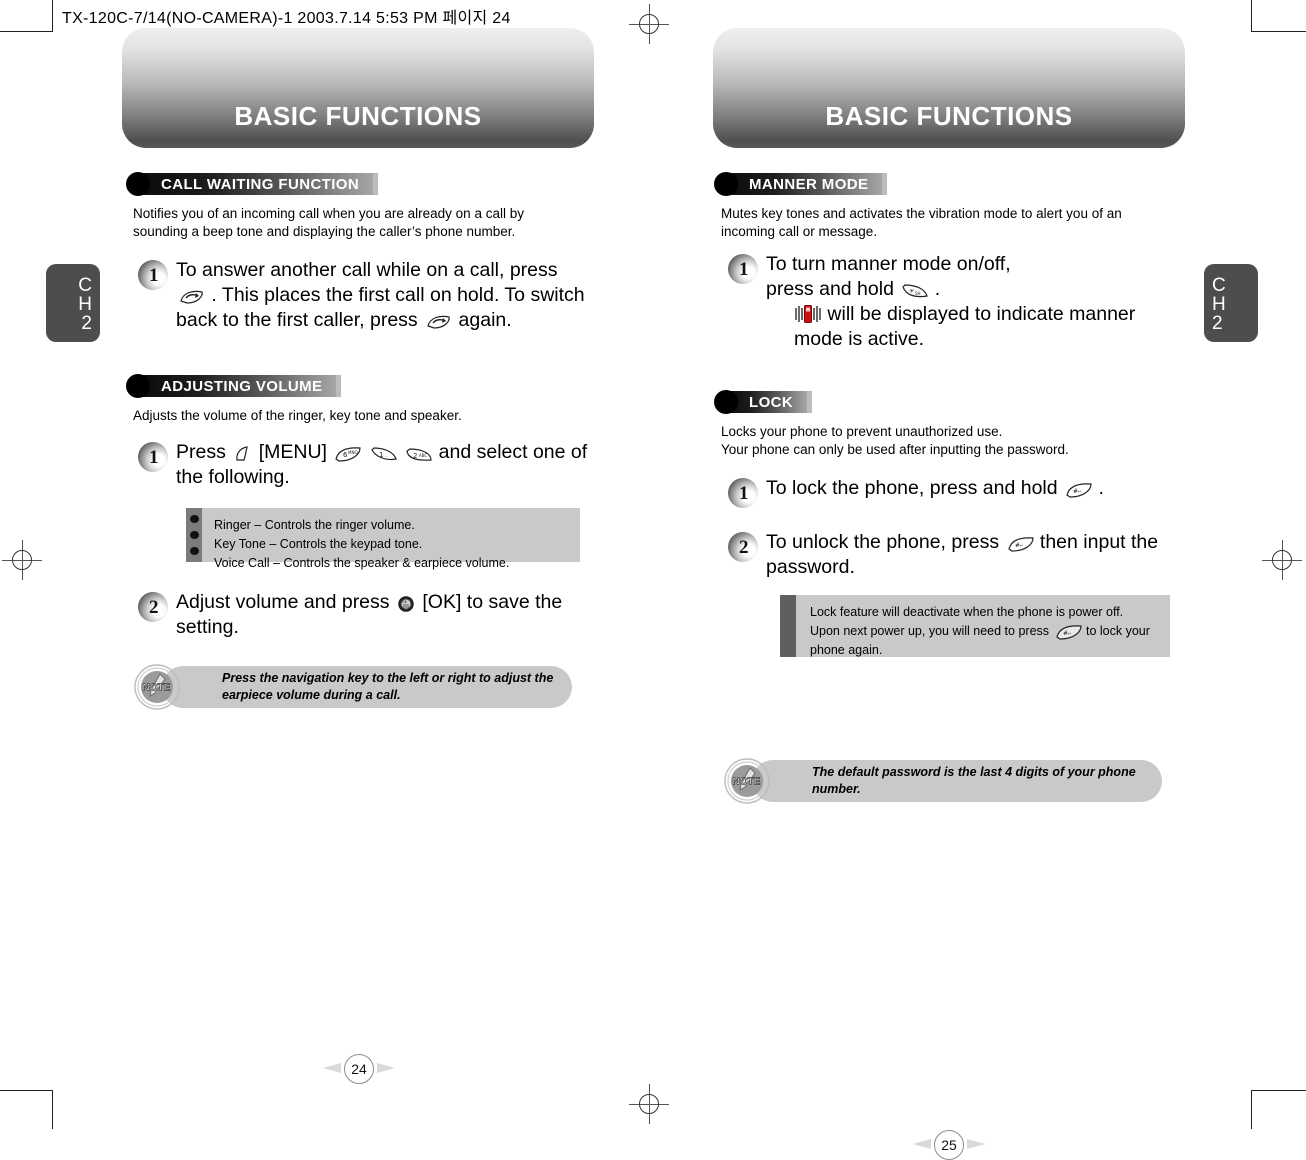  I want to click on step-text-part-b: ., so click(1101, 488).